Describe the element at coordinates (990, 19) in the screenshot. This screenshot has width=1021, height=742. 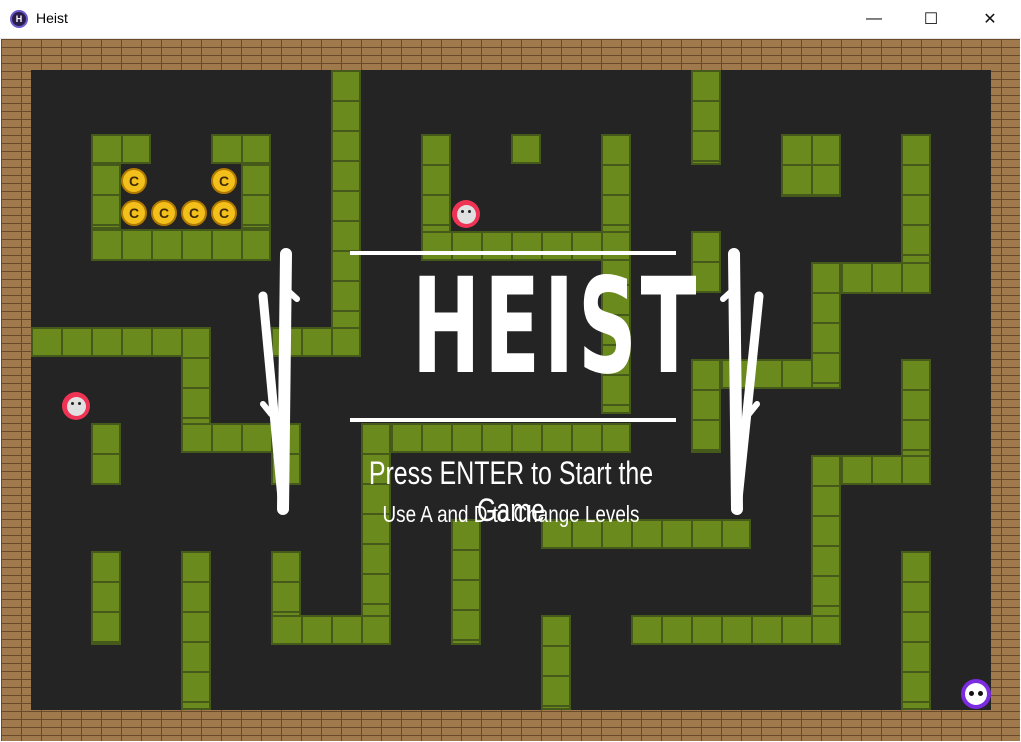
I see `close-button: ✕` at that location.